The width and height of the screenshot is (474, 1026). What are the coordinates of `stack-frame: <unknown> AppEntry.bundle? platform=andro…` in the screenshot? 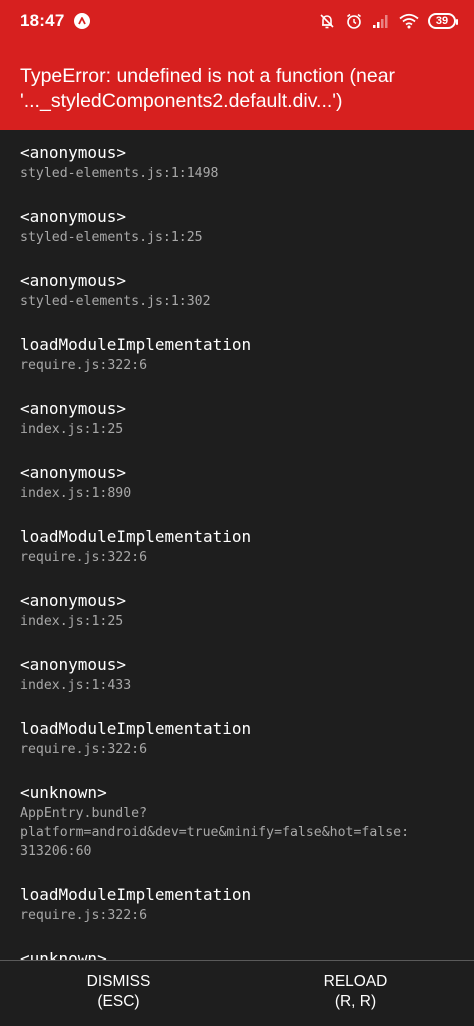 It's located at (237, 821).